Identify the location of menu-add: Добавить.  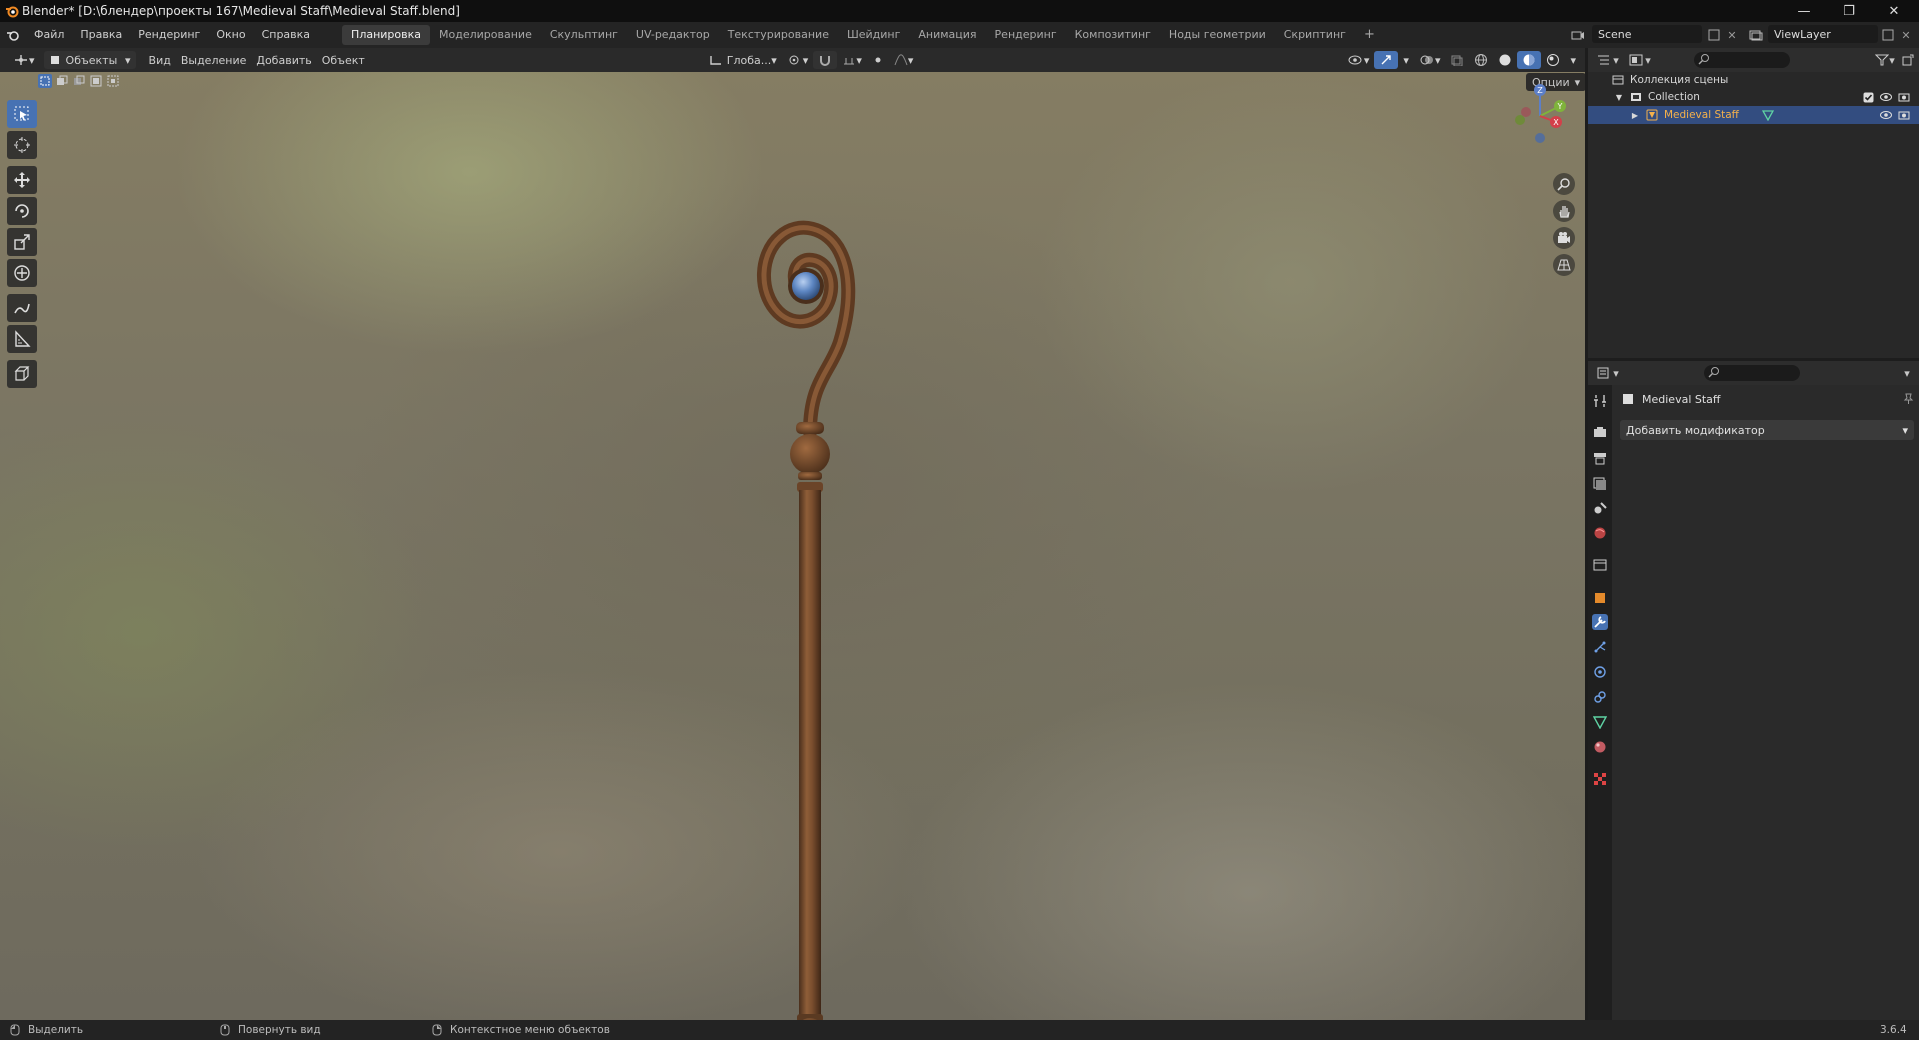
(283, 60).